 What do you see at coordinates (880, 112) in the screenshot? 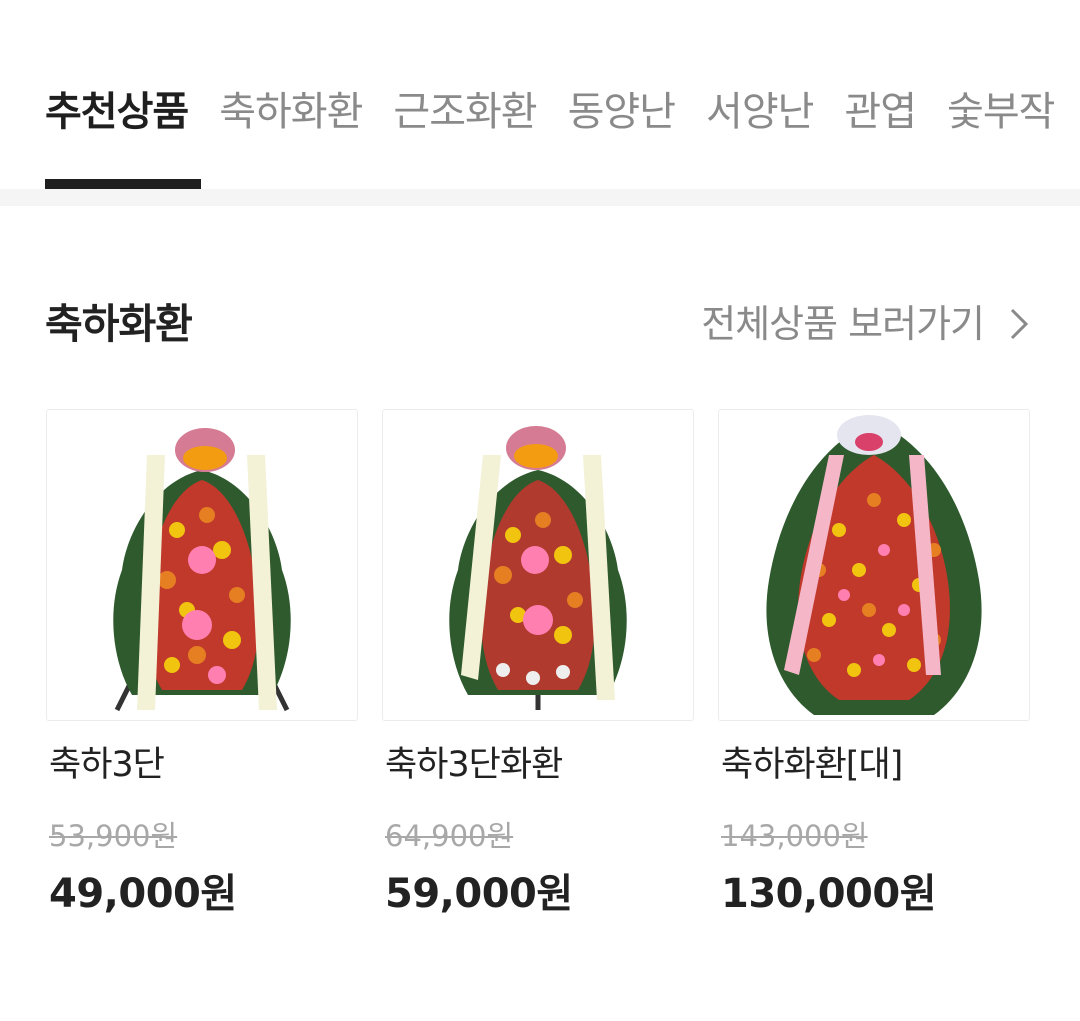
I see `tab-foliage-plant: 관엽` at bounding box center [880, 112].